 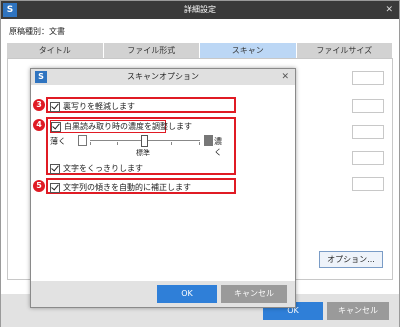 I want to click on callout-4-badge: 4, so click(x=39, y=125).